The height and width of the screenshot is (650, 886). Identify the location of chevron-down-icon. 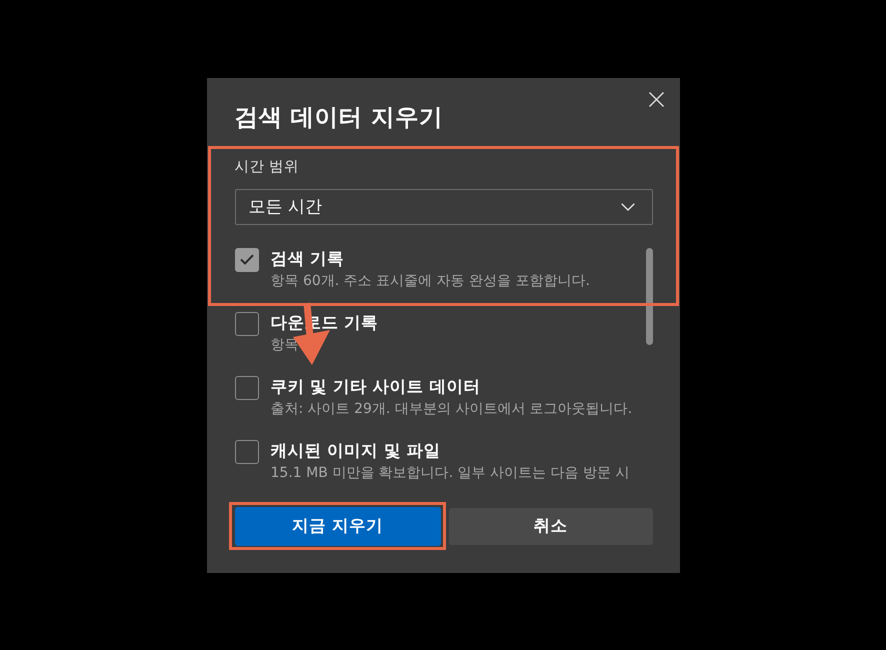
(627, 206).